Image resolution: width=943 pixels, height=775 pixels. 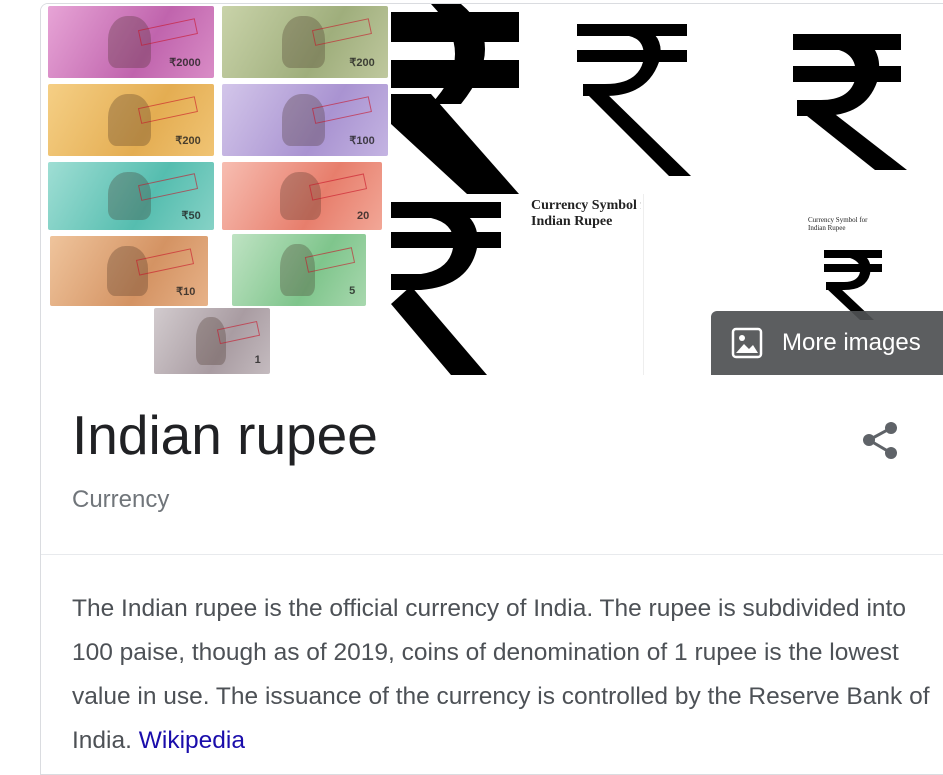 I want to click on banknote: ₹50, so click(x=131, y=196).